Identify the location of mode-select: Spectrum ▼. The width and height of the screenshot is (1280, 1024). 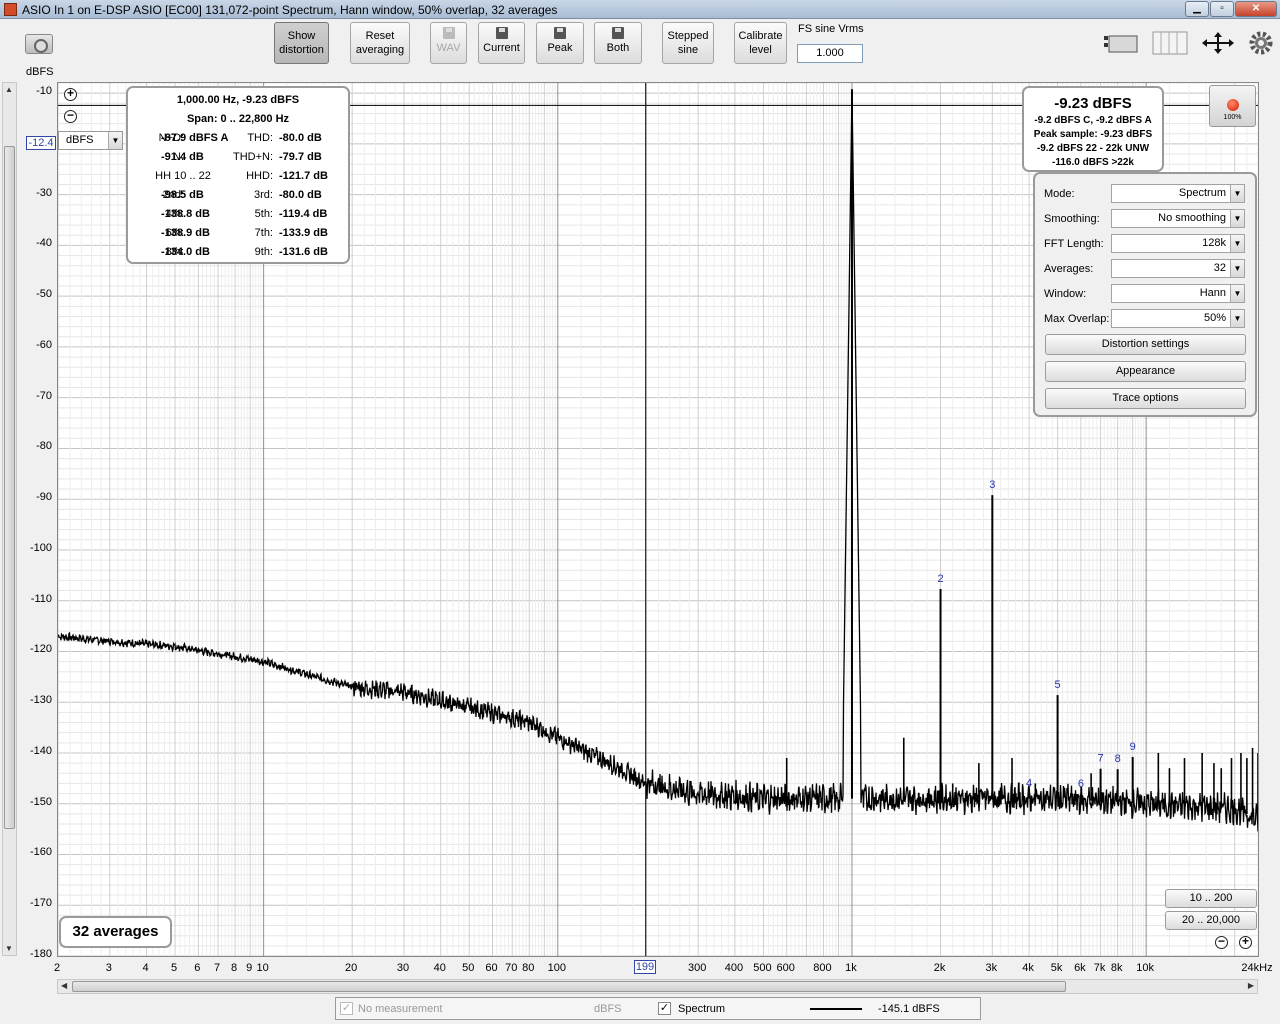
(1178, 193).